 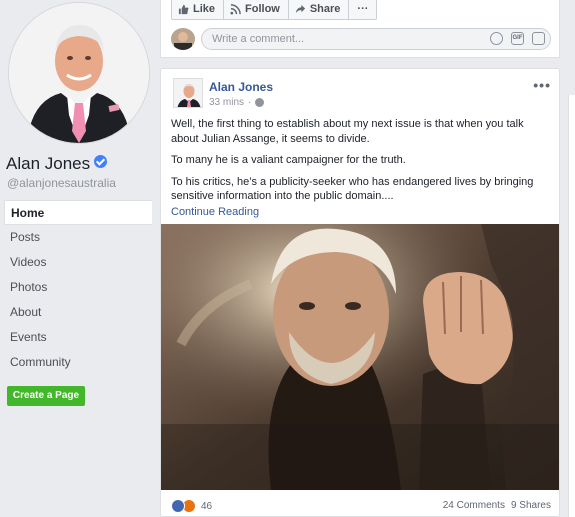 What do you see at coordinates (262, 9) in the screenshot?
I see `follow-label: Follow` at bounding box center [262, 9].